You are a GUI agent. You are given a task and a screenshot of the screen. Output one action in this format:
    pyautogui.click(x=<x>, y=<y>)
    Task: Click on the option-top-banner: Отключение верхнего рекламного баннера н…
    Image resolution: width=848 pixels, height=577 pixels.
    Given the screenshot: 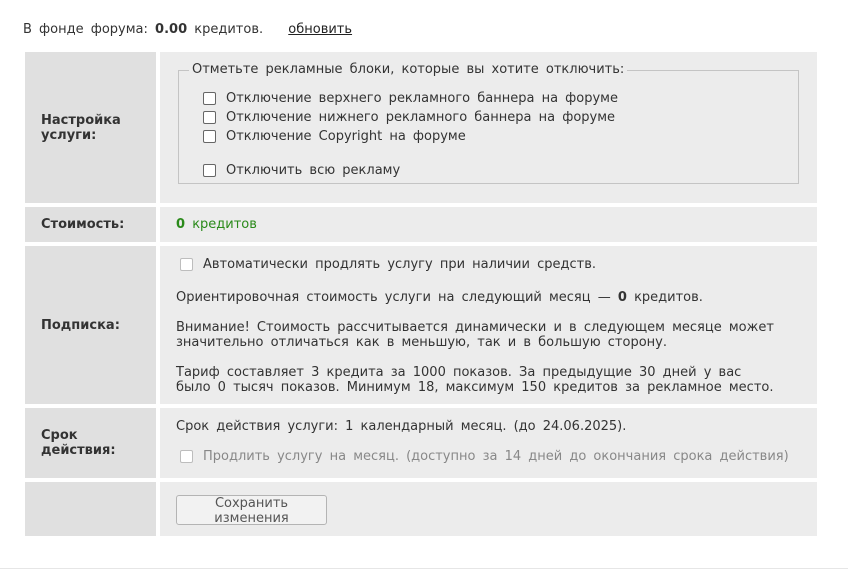 What is the action you would take?
    pyautogui.click(x=410, y=98)
    